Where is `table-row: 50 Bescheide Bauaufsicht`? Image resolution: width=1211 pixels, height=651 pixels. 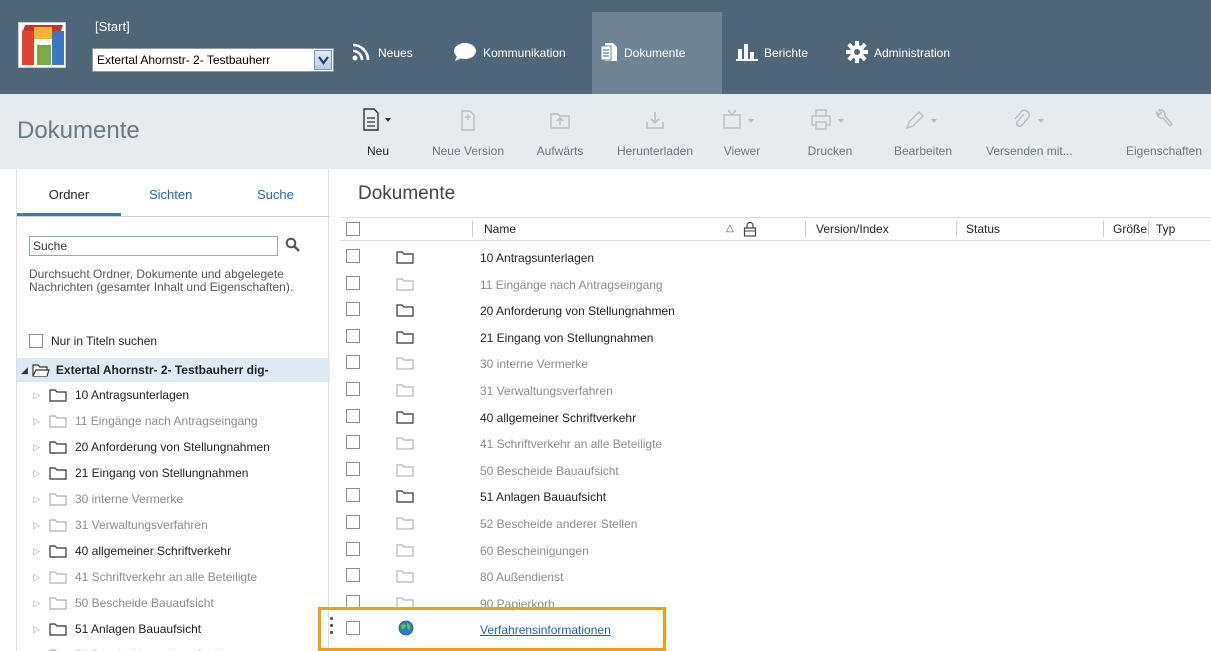 table-row: 50 Bescheide Bauaufsicht is located at coordinates (775, 470).